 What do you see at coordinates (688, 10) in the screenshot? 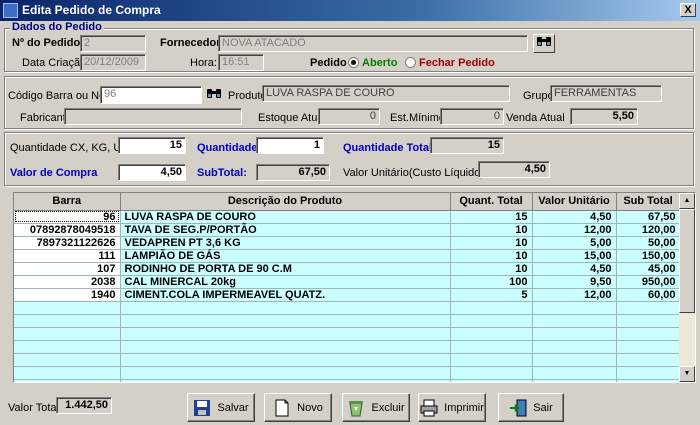
I see `close-button: X` at bounding box center [688, 10].